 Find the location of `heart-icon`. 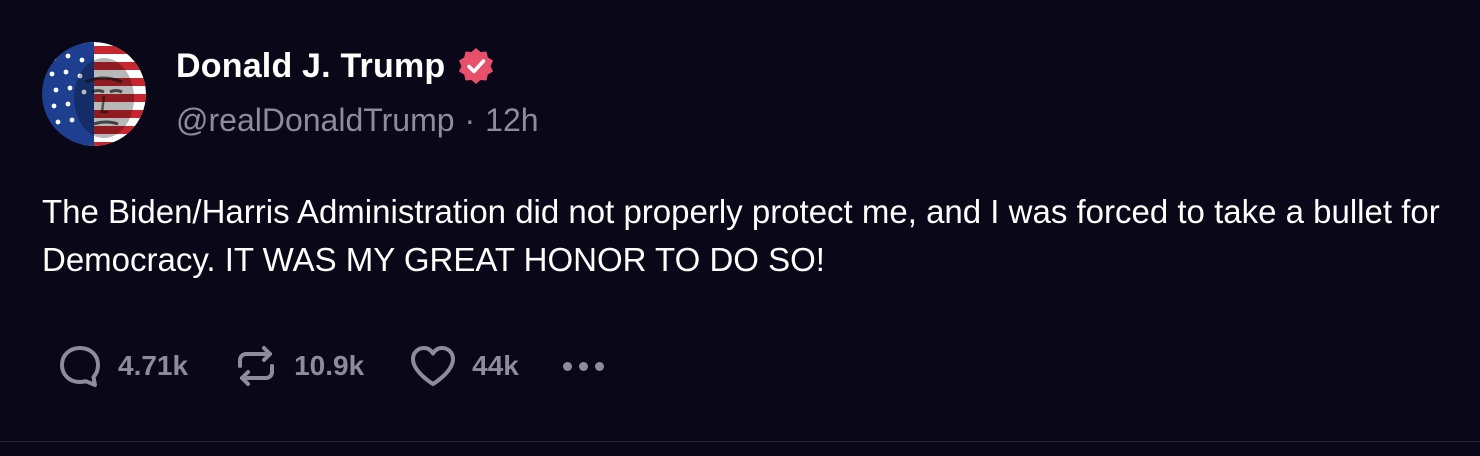

heart-icon is located at coordinates (433, 366).